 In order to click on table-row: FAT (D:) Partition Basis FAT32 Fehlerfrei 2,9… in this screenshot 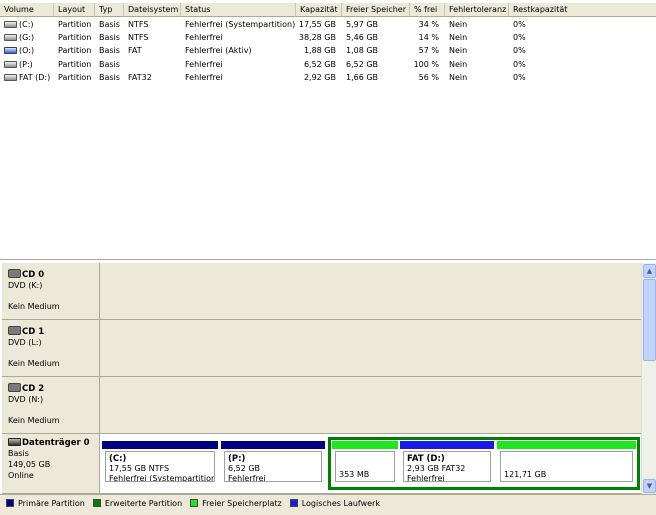, I will do `click(300, 77)`.